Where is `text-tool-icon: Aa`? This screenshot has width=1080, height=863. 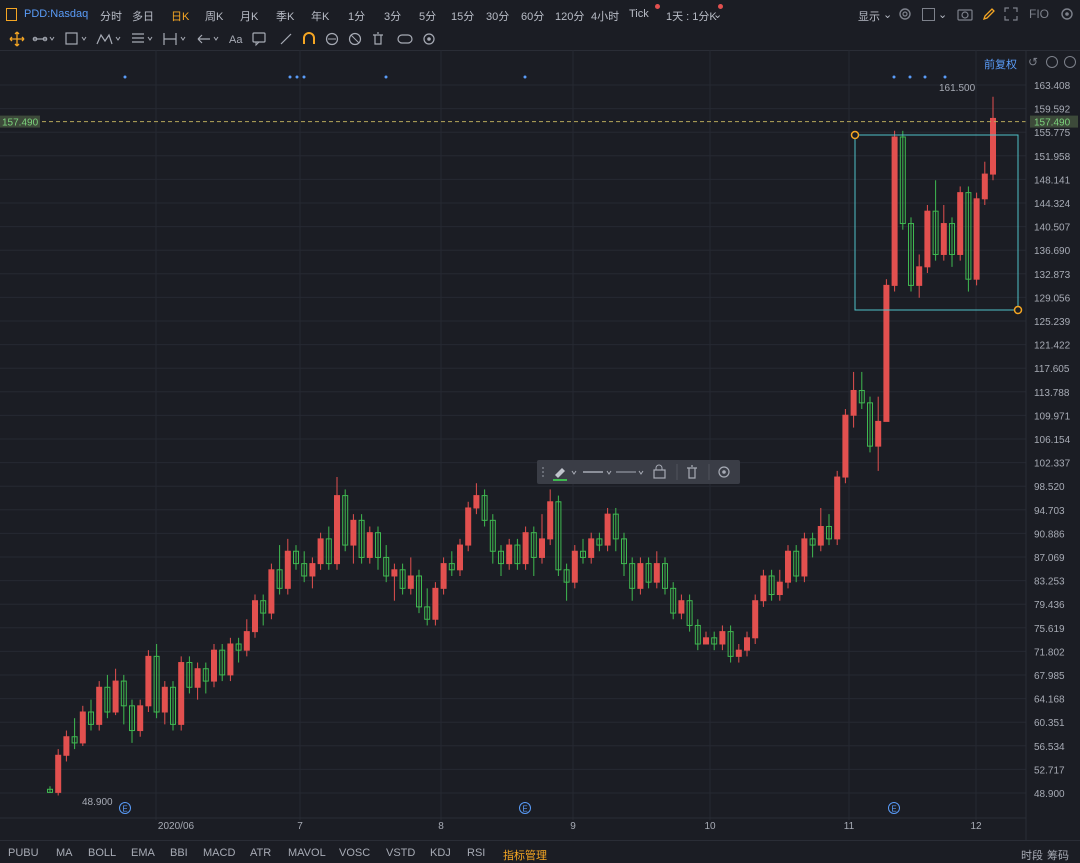 text-tool-icon: Aa is located at coordinates (236, 40).